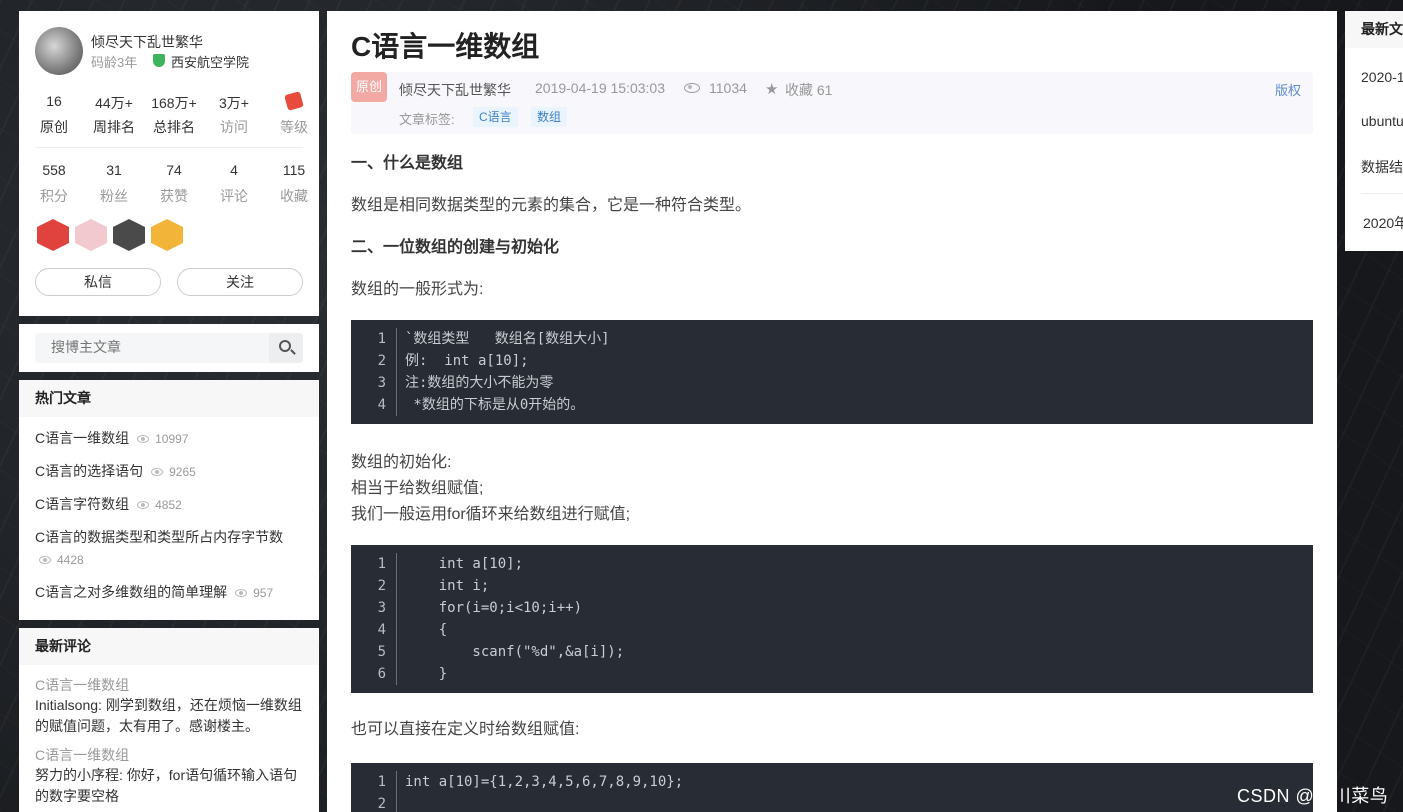  I want to click on latest-article-item: 2020-1, so click(1382, 77).